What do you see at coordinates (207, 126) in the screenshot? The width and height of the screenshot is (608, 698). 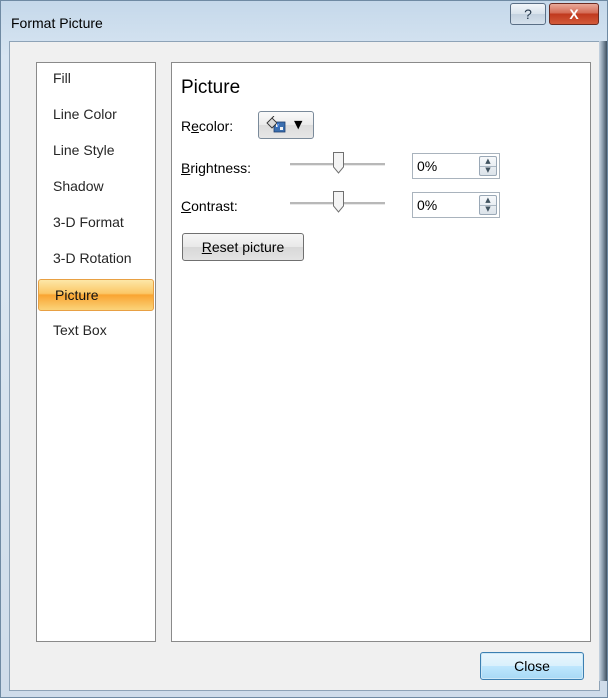 I see `recolor-label: Recolor:` at bounding box center [207, 126].